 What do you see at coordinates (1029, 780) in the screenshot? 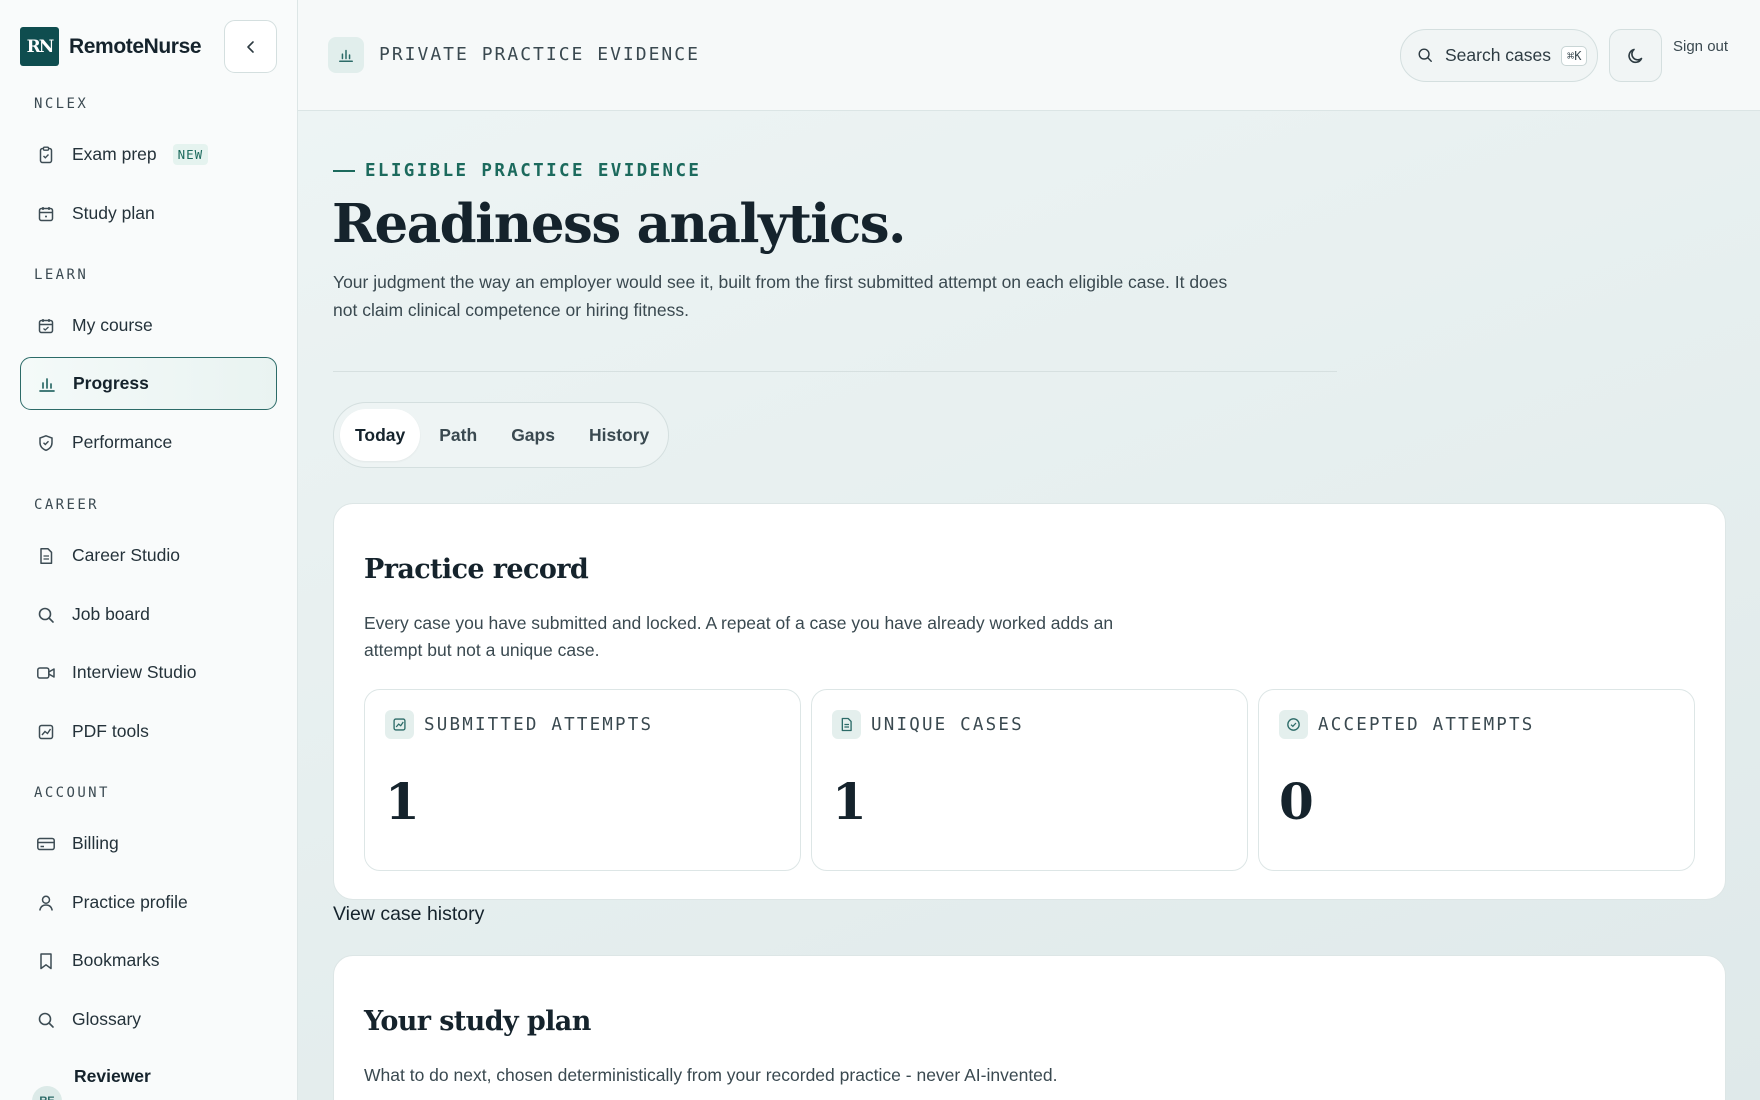
I see `stat-unique-cases: UNIQUE CASES 1` at bounding box center [1029, 780].